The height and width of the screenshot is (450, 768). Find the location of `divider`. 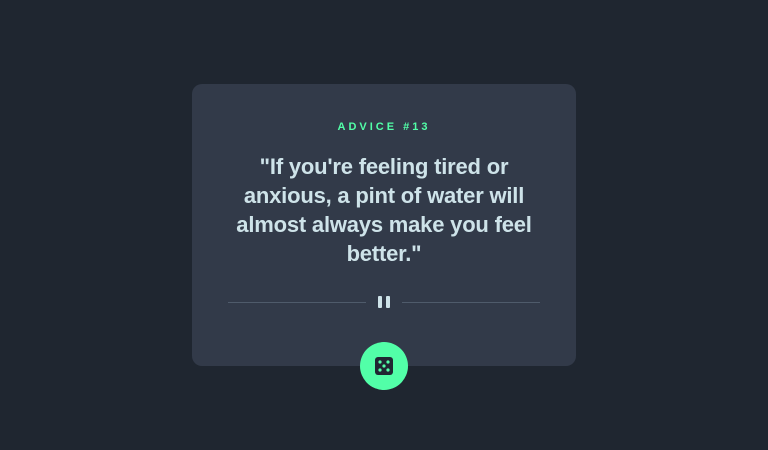

divider is located at coordinates (384, 302).